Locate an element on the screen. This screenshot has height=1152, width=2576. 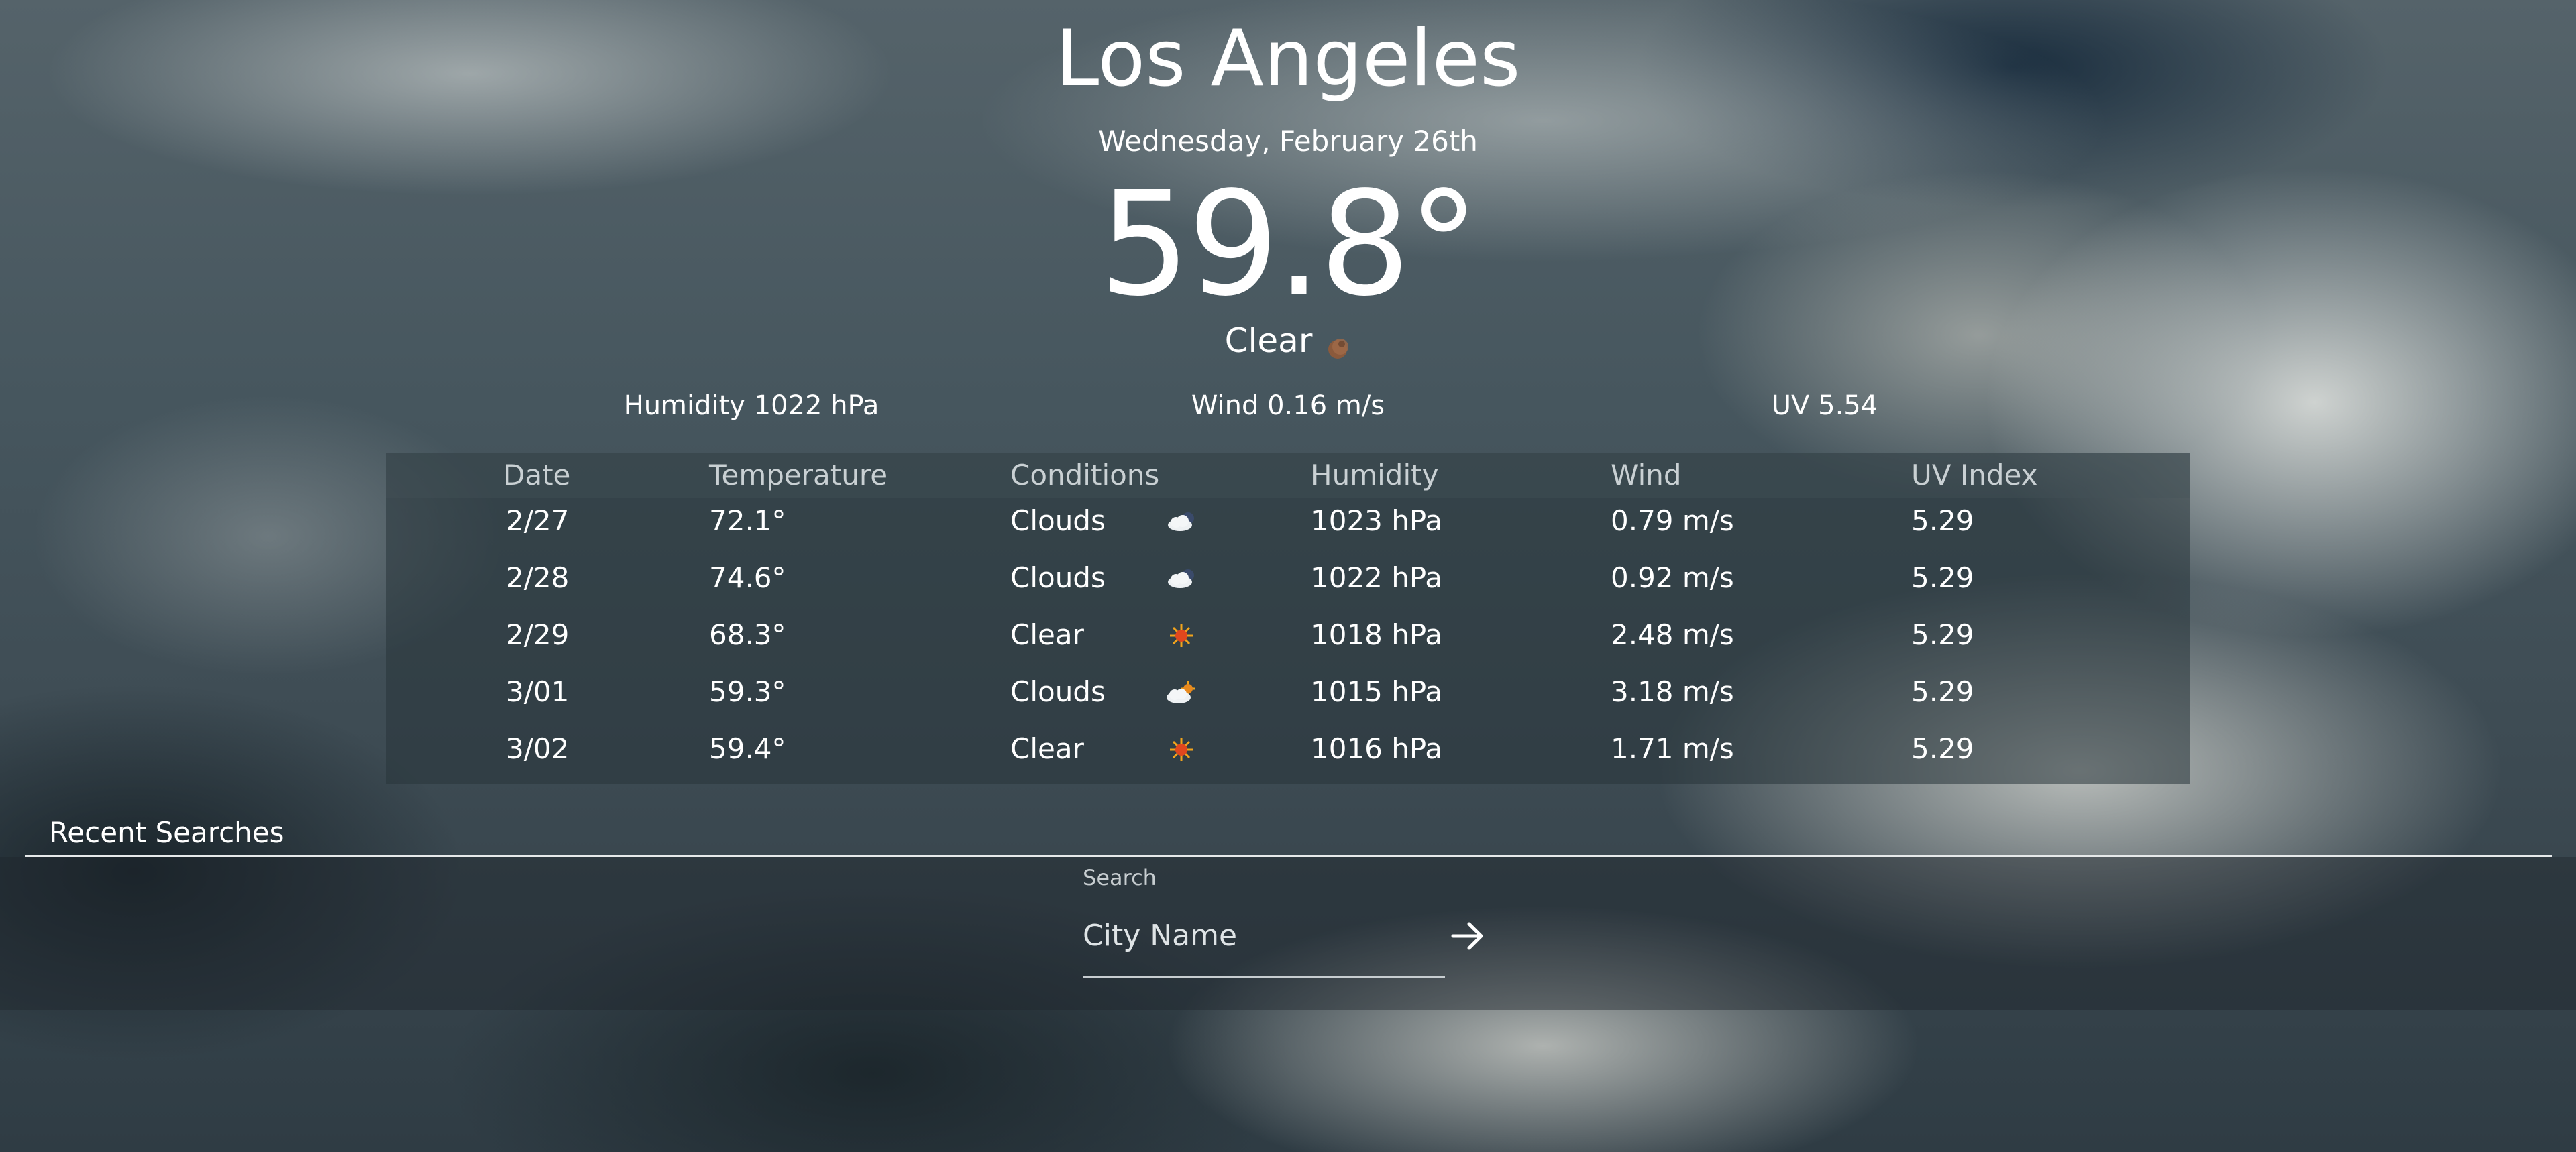
cloud-sun-icon is located at coordinates (1181, 692).